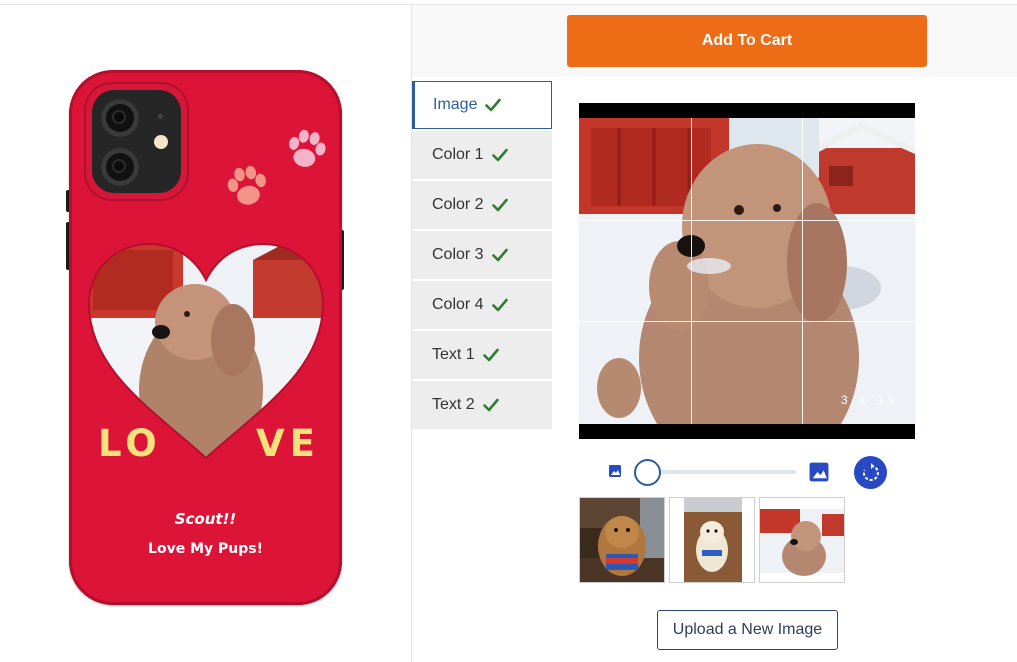 This screenshot has width=1017, height=662. I want to click on rotate-button, so click(870, 472).